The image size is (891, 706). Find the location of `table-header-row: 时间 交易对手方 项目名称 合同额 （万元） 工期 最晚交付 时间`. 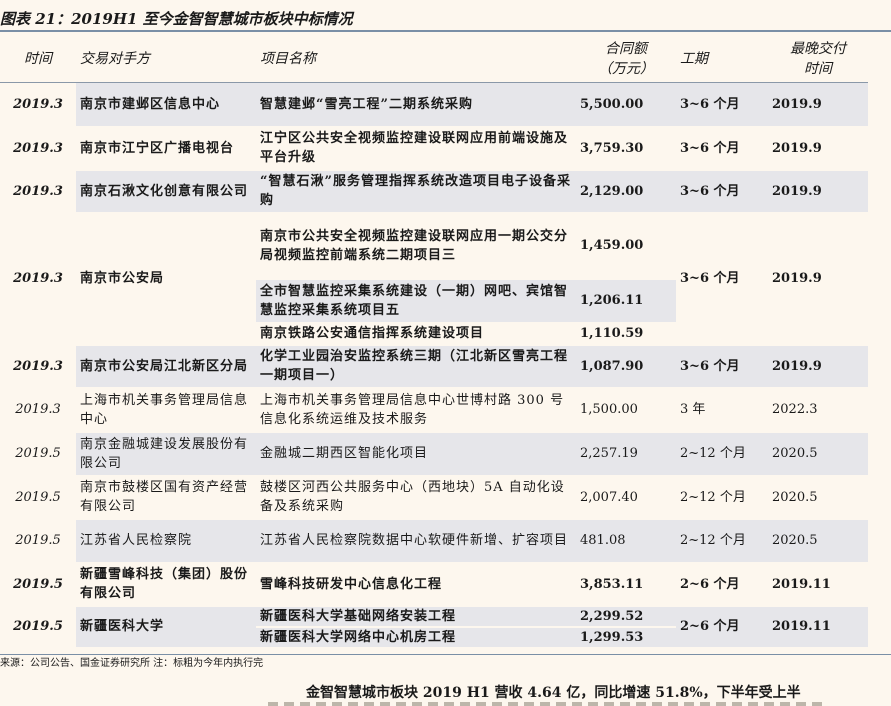

table-header-row: 时间 交易对手方 项目名称 合同额 （万元） 工期 最晚交付 时间 is located at coordinates (434, 59).